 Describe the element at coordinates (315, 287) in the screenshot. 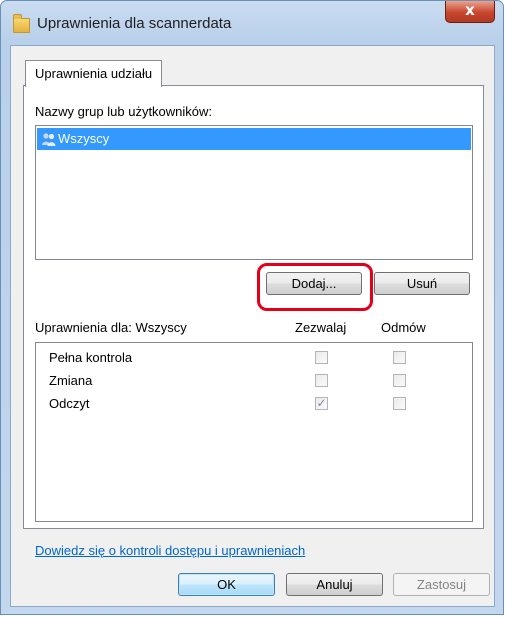

I see `highlight-annotation` at that location.